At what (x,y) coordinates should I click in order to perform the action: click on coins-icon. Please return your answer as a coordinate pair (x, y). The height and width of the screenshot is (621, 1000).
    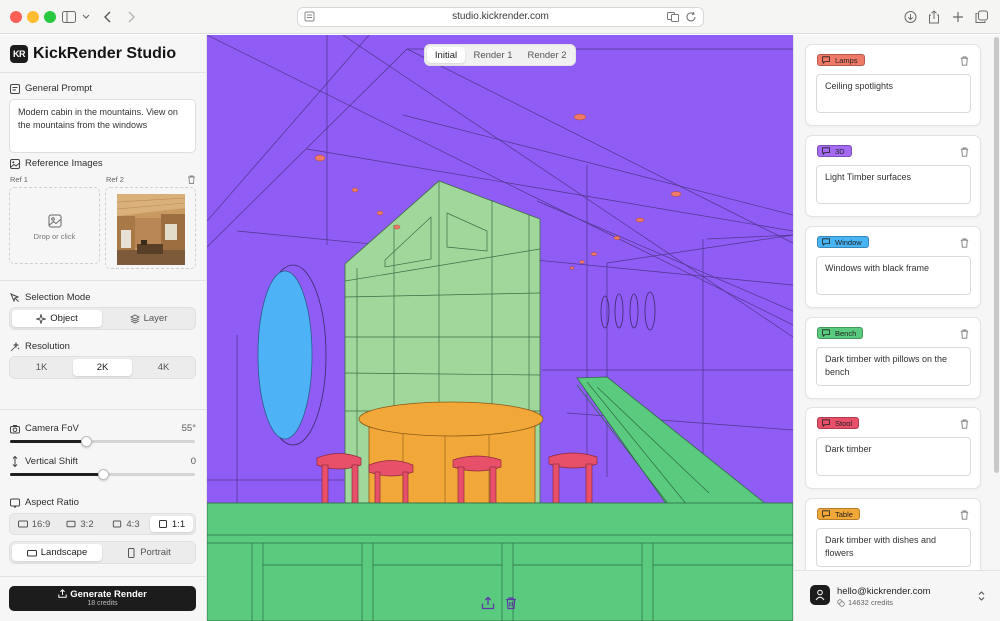
    Looking at the image, I should click on (841, 602).